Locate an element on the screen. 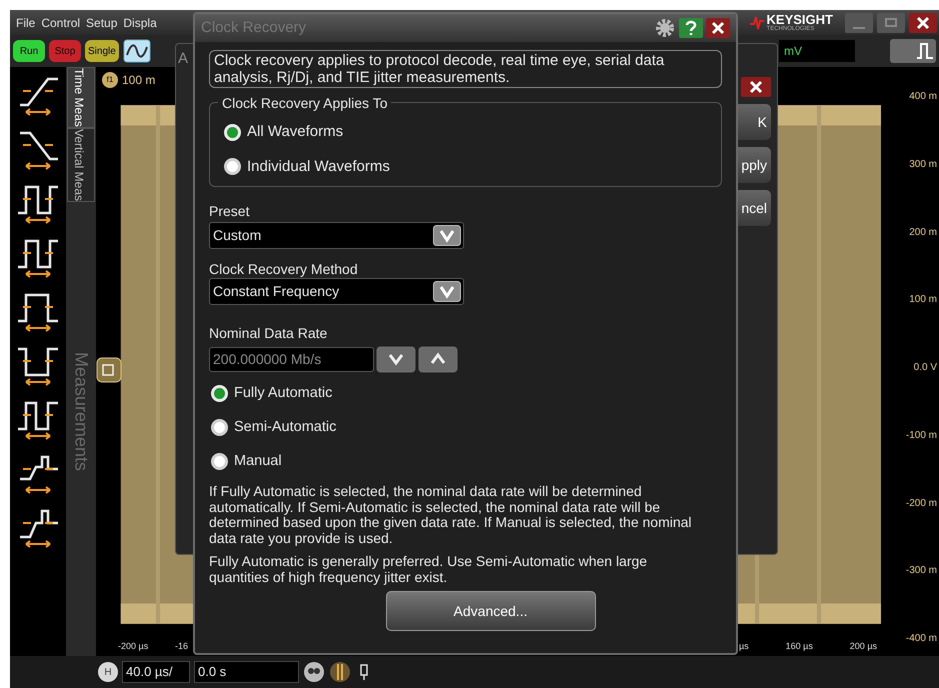 Image resolution: width=939 pixels, height=688 pixels. y-axis-label: -400 m is located at coordinates (921, 639).